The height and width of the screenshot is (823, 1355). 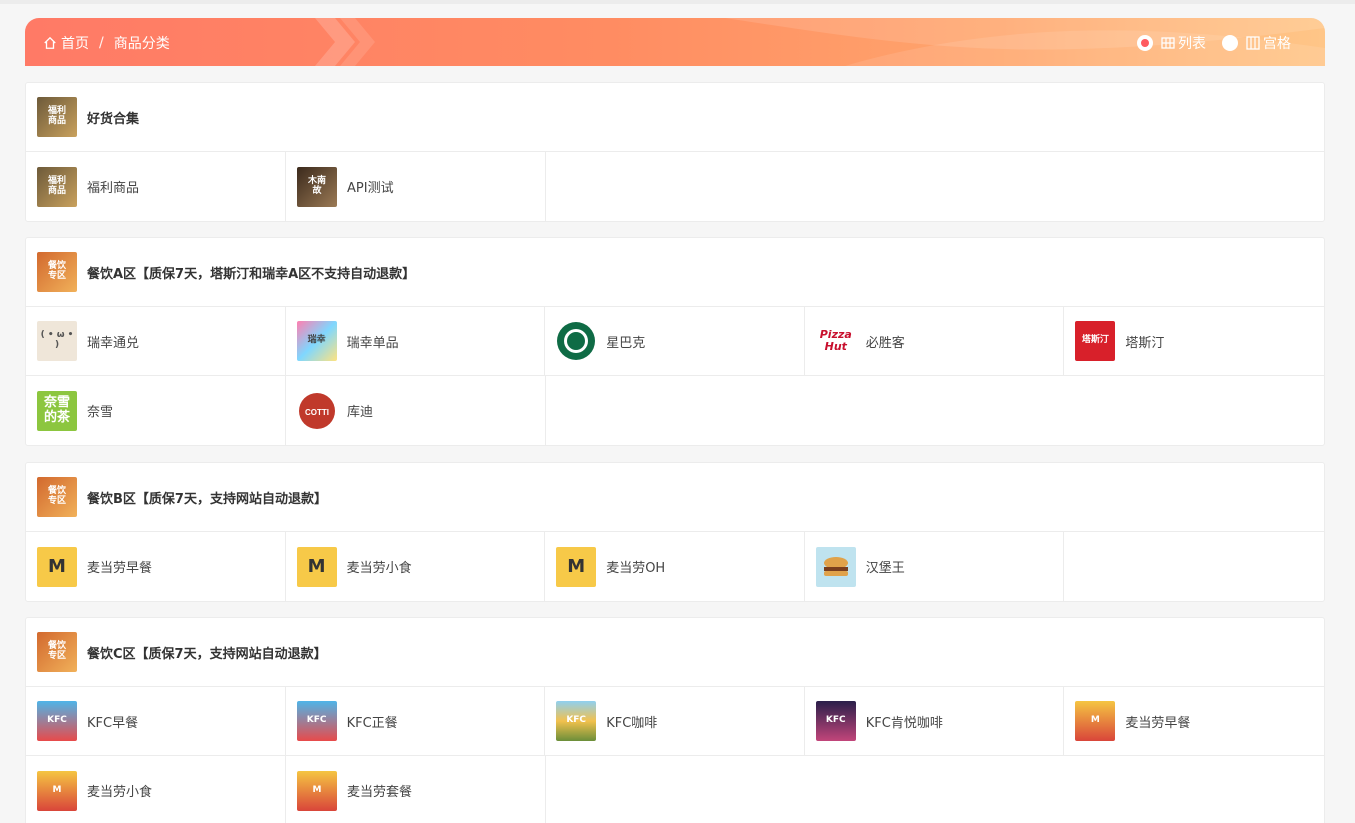 What do you see at coordinates (156, 410) in the screenshot?
I see `category-item: 奈雪 的茶 奈雪` at bounding box center [156, 410].